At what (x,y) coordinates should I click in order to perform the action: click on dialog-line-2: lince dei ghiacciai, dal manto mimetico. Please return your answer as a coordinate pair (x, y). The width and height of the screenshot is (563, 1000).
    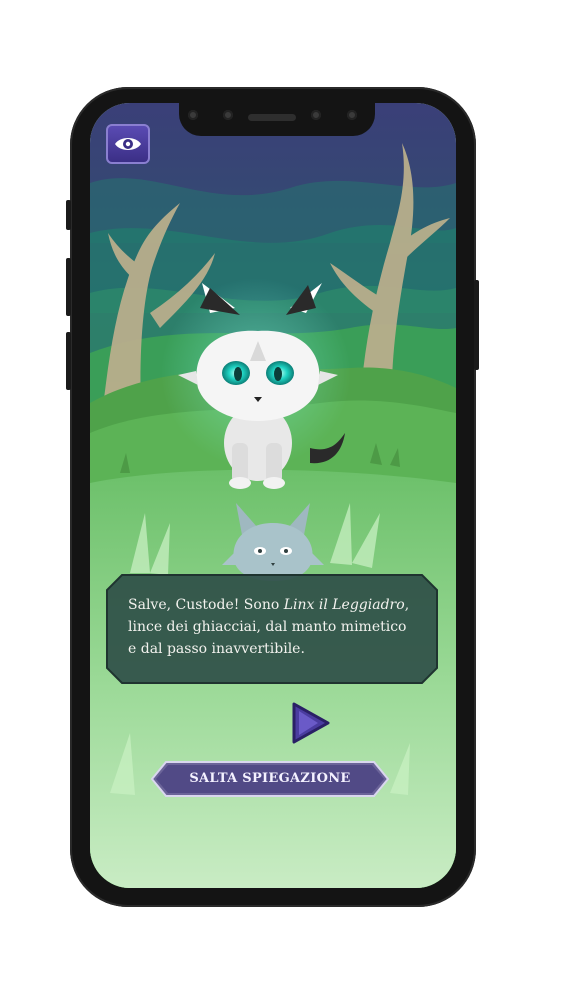
    Looking at the image, I should click on (267, 627).